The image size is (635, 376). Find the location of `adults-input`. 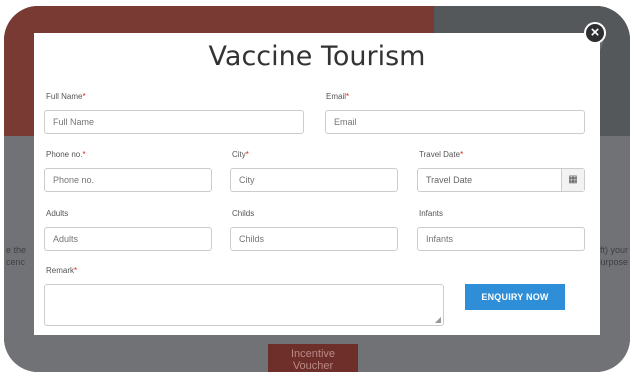

adults-input is located at coordinates (128, 239).